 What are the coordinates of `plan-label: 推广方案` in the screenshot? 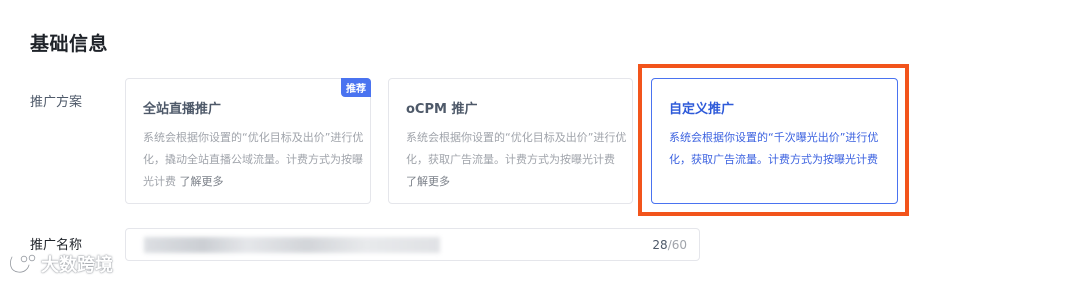 It's located at (56, 102).